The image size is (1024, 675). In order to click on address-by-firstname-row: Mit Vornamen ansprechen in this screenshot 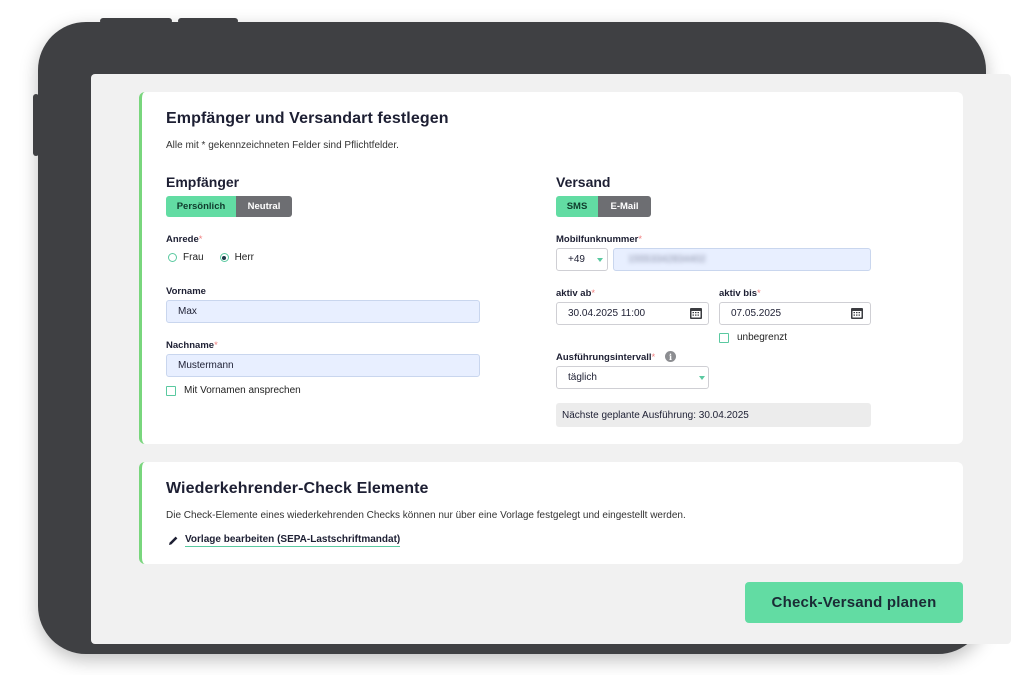, I will do `click(233, 390)`.